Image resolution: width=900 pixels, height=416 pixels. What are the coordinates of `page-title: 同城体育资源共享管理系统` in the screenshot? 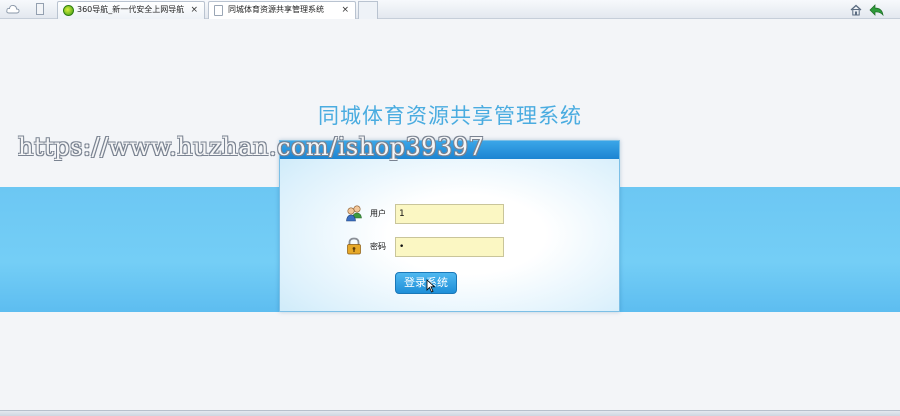 It's located at (450, 116).